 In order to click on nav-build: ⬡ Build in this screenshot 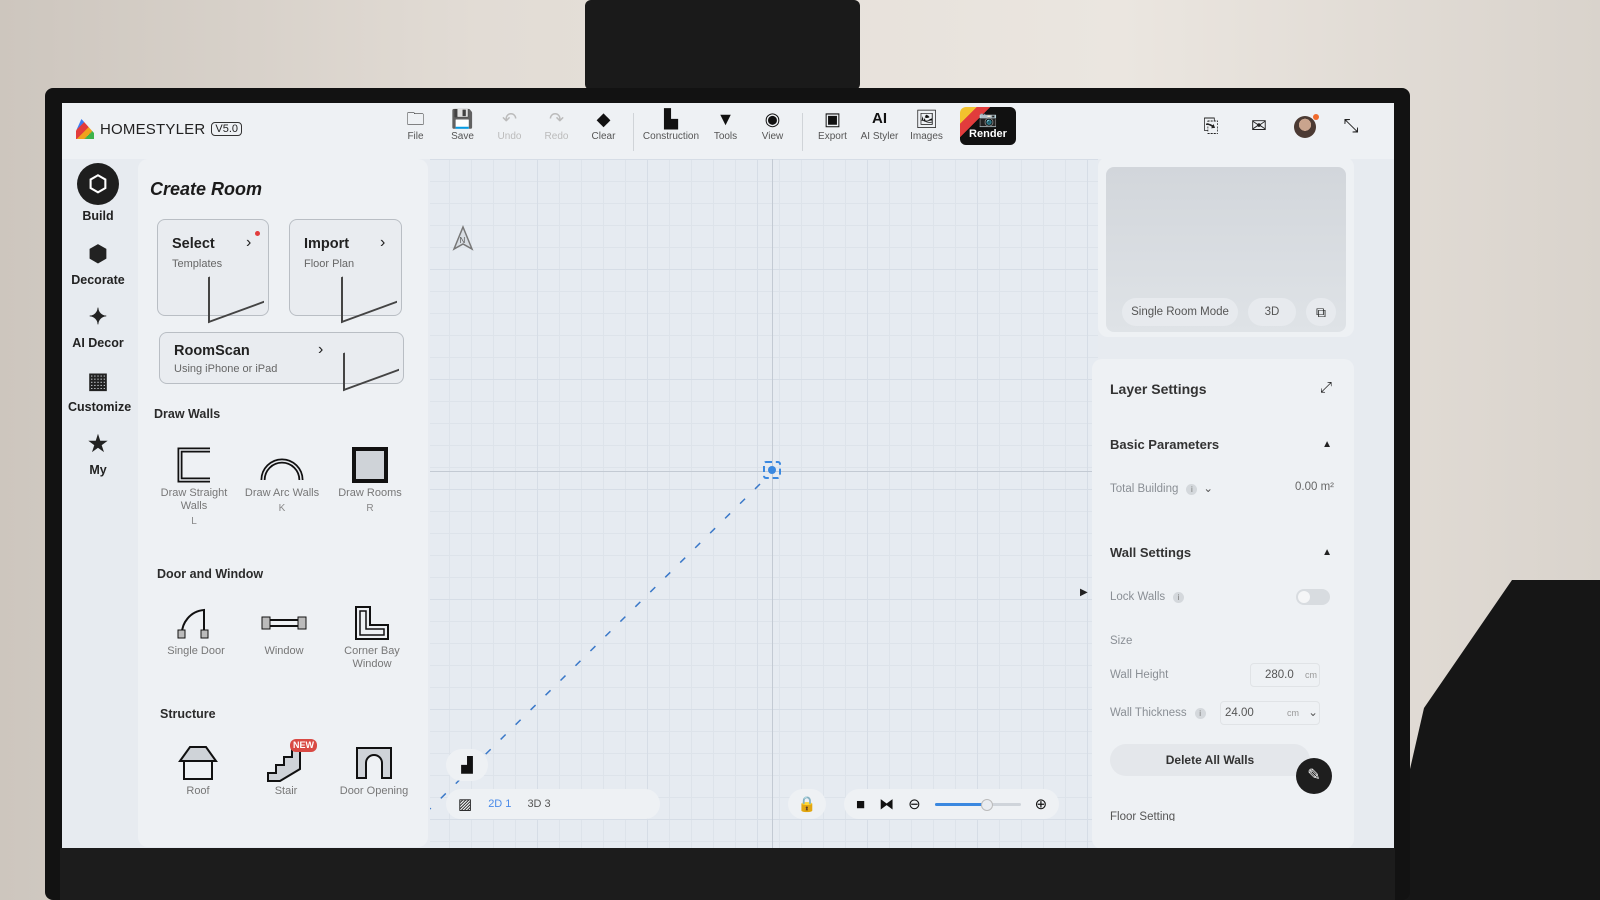, I will do `click(98, 193)`.